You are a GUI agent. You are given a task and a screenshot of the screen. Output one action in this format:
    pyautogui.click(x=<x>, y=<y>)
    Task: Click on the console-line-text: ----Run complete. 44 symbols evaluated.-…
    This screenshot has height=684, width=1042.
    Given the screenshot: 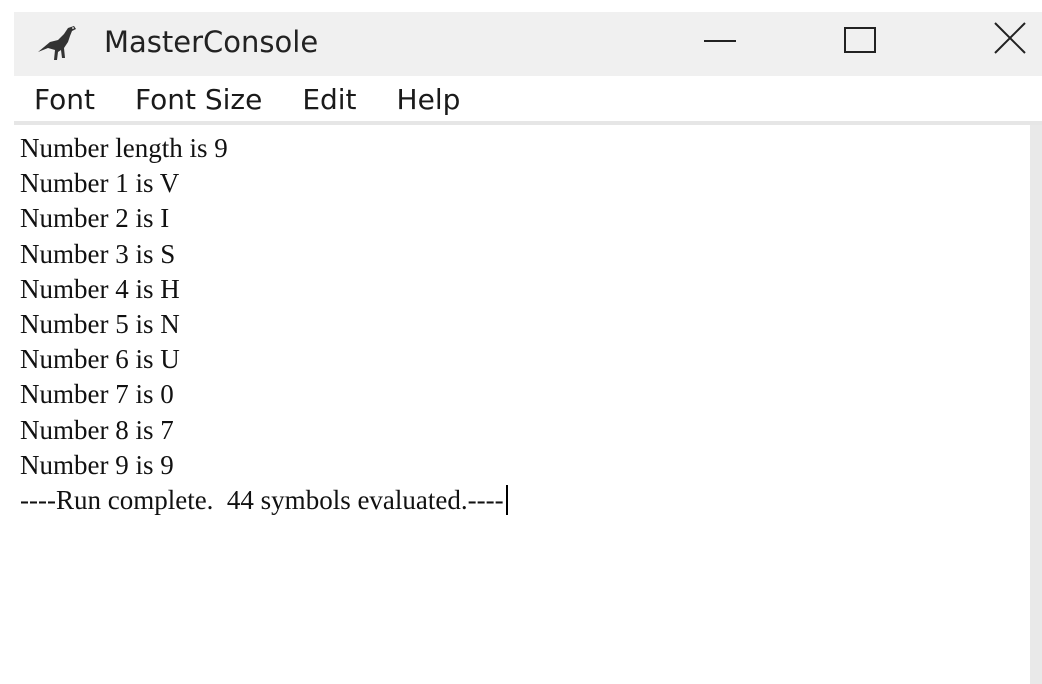 What is the action you would take?
    pyautogui.click(x=262, y=500)
    